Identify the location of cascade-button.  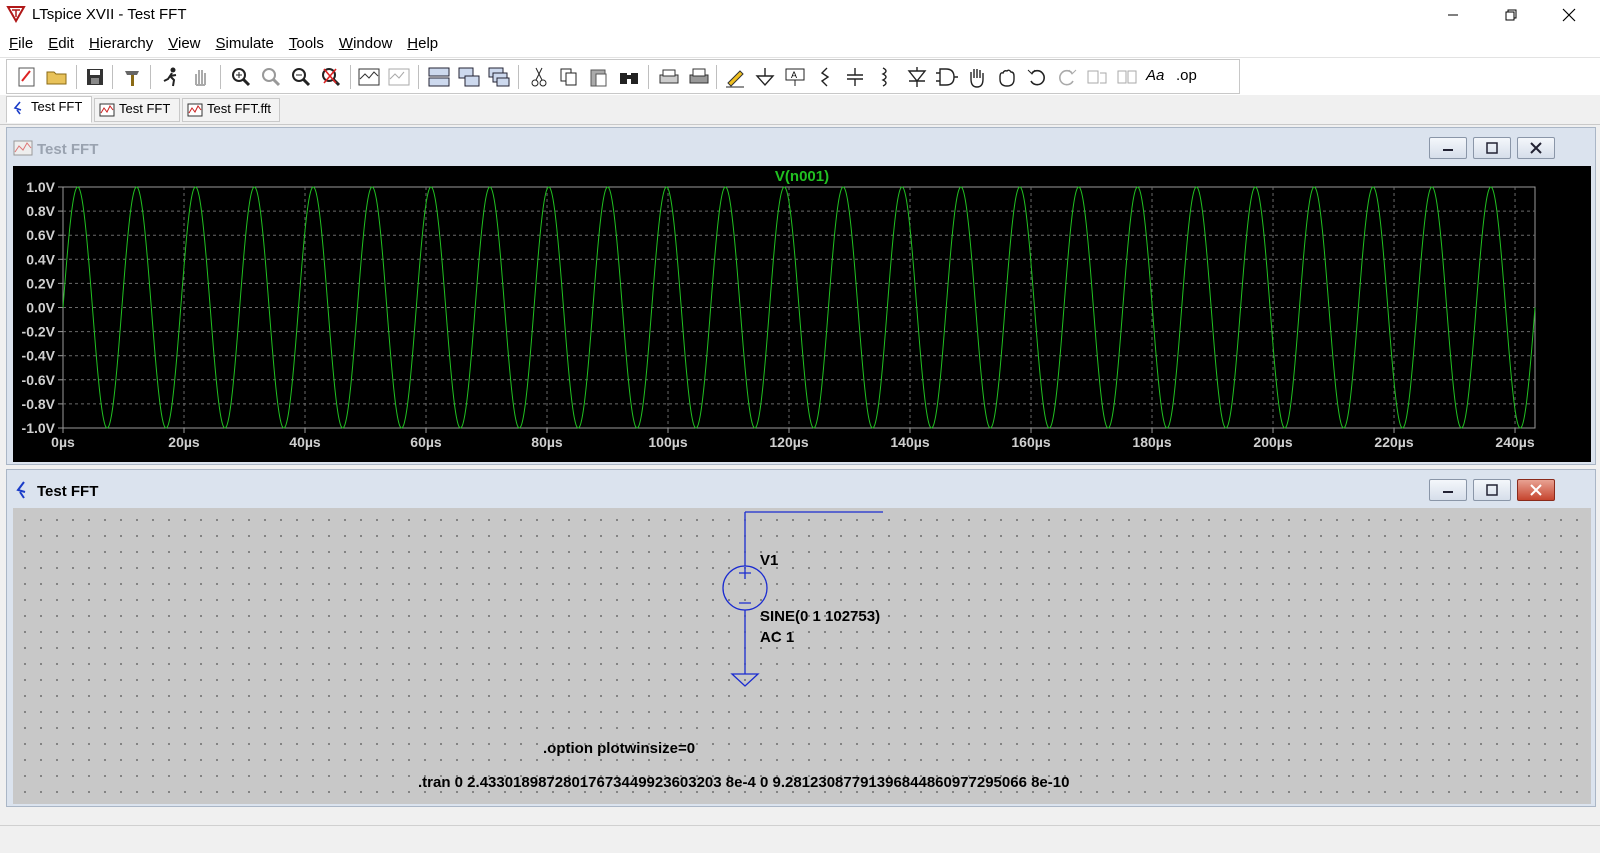
(499, 77).